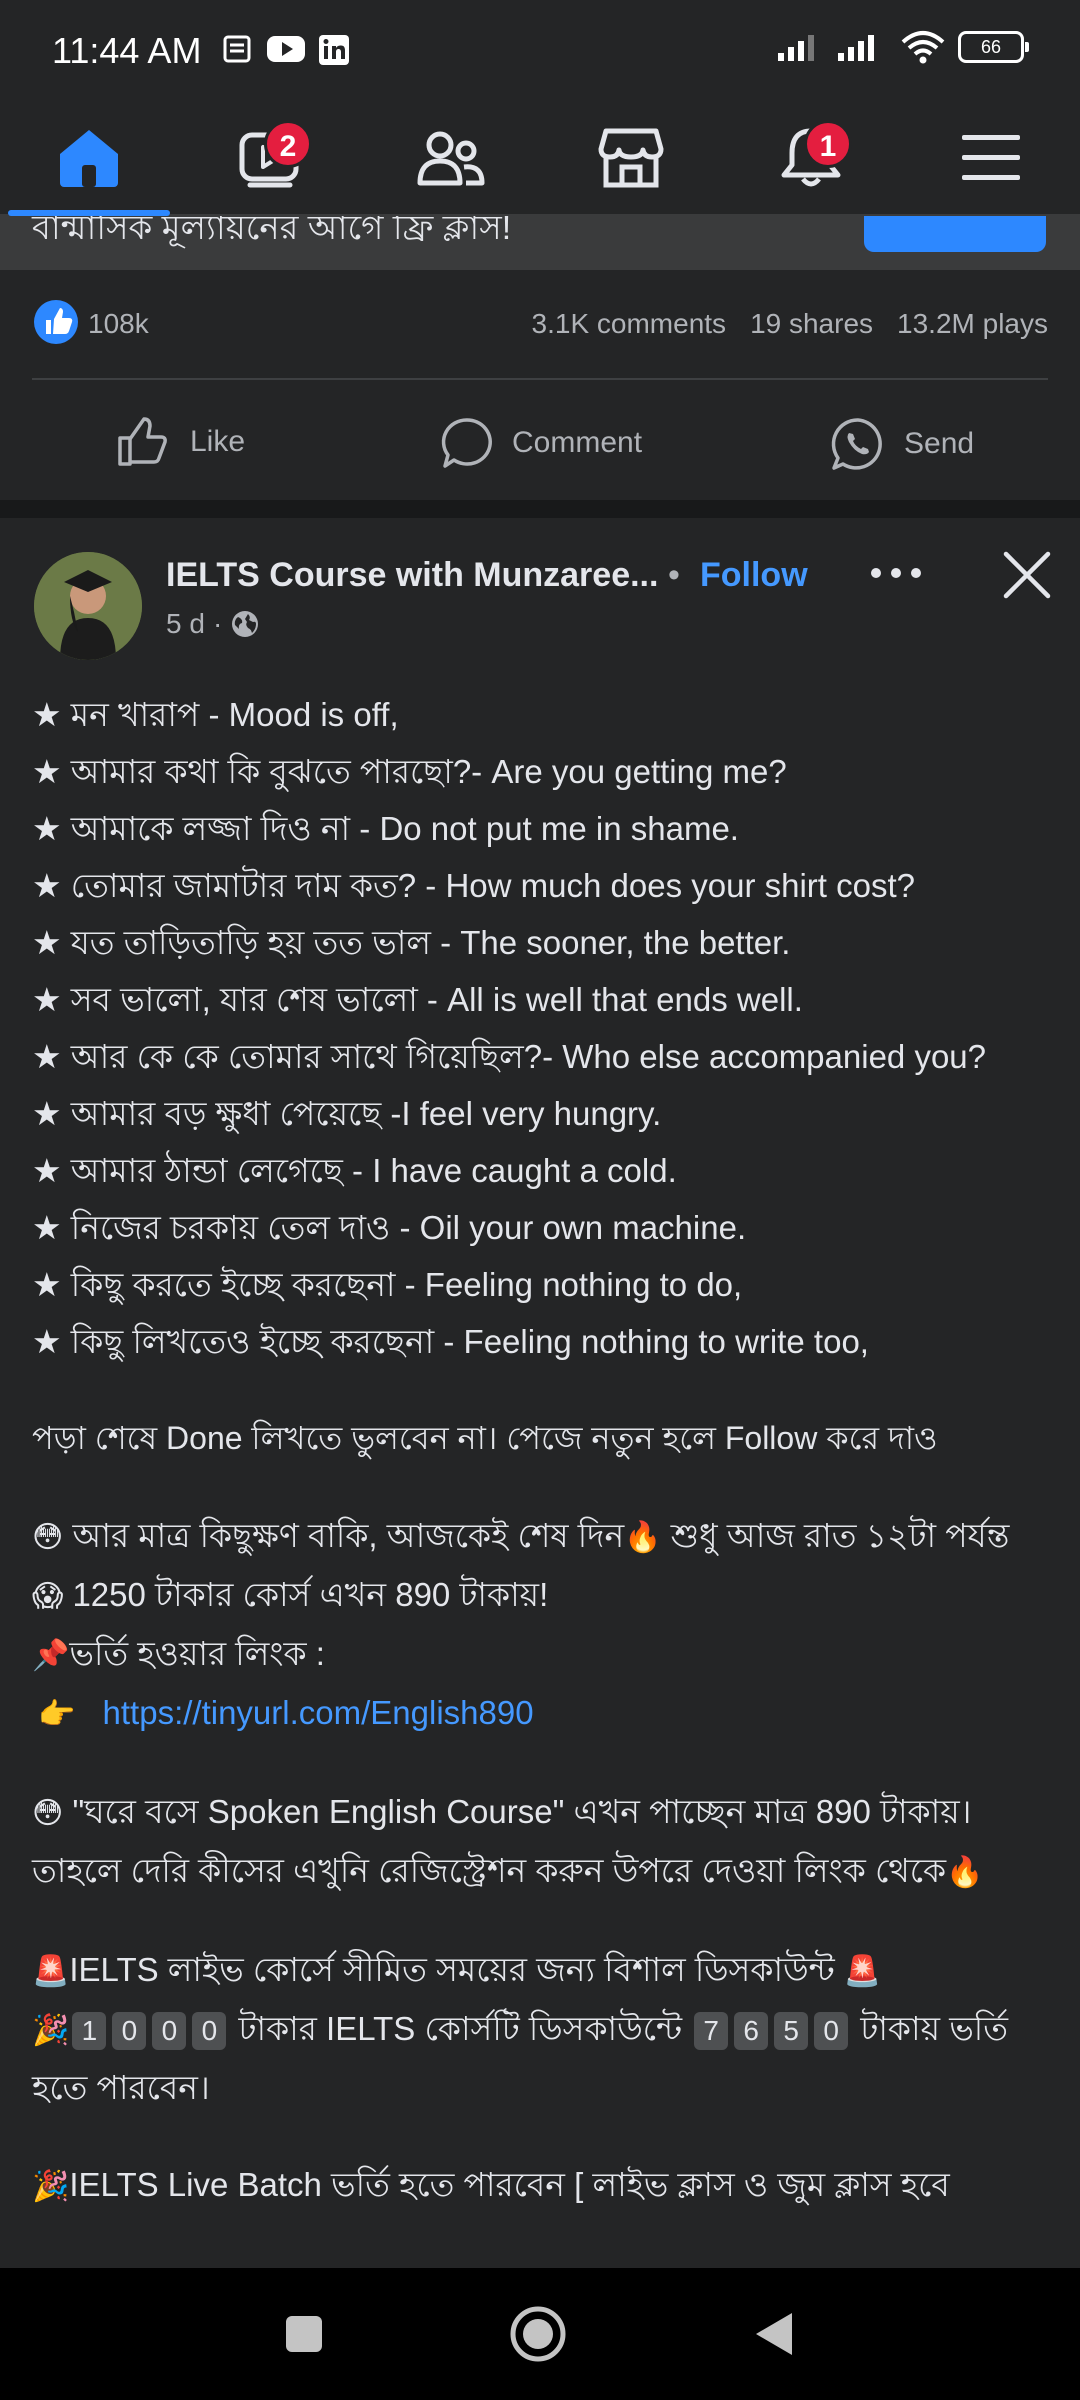  Describe the element at coordinates (840, 1535) in the screenshot. I see `offer-line-2: শুধু আজ রাত ১২টা পর্যন্ত` at that location.